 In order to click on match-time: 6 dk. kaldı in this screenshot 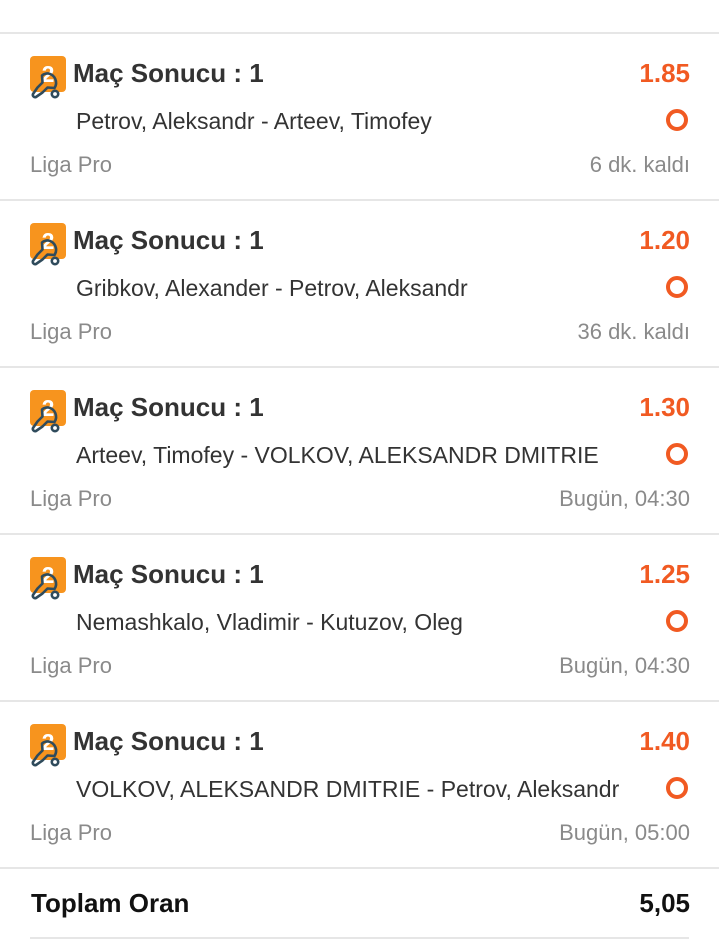, I will do `click(639, 164)`.